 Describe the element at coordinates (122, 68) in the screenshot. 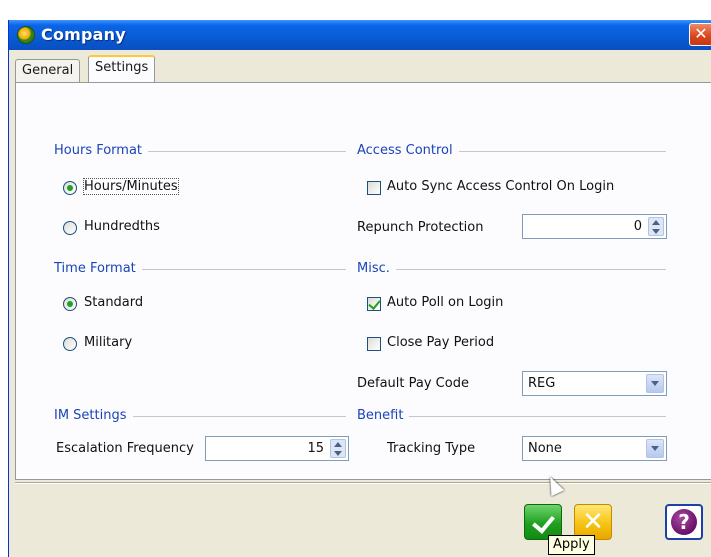

I see `tab-settings: Settings` at that location.